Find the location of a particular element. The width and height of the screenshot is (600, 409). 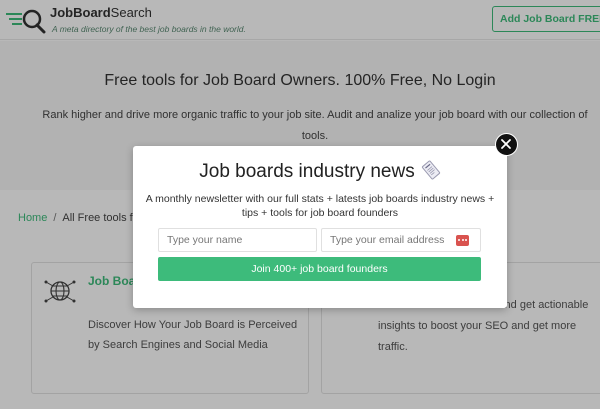

modal-title: Job boards industry news is located at coordinates (320, 171).